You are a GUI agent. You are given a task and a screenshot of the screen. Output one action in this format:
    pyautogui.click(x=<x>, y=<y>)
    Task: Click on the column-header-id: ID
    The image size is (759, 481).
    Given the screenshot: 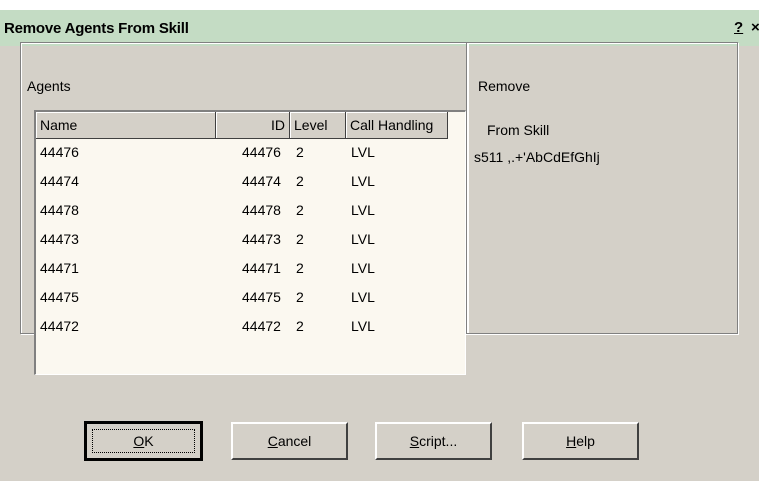 What is the action you would take?
    pyautogui.click(x=253, y=125)
    